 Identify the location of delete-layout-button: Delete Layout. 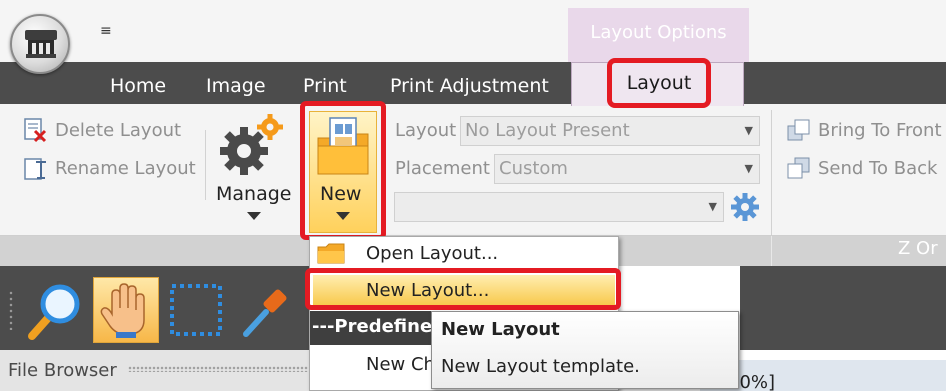
(118, 130).